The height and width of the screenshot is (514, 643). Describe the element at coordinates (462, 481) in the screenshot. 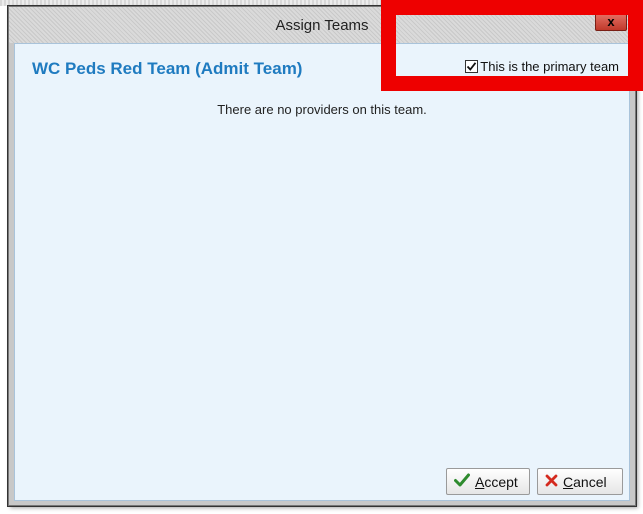

I see `checkmark-icon` at that location.